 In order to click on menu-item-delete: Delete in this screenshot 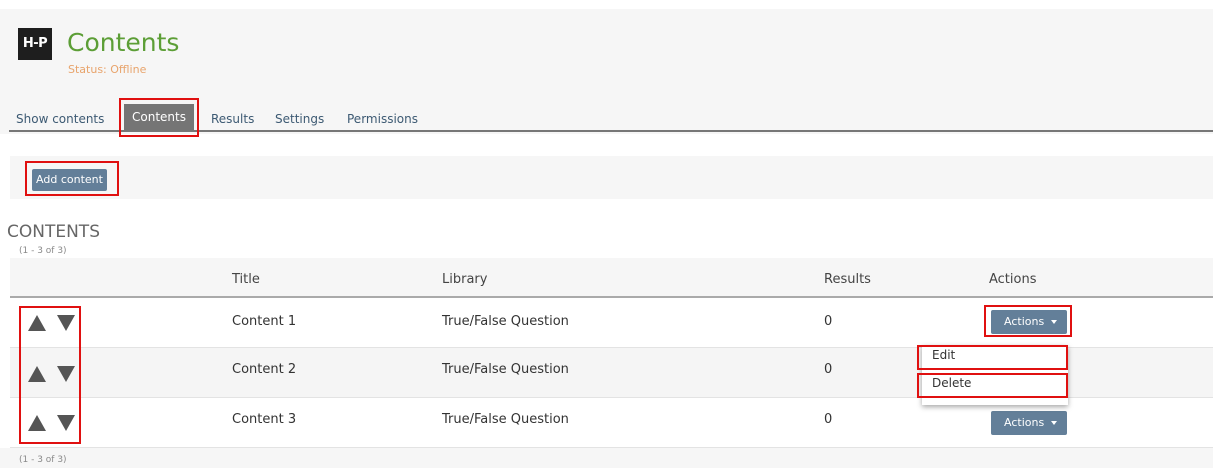, I will do `click(951, 383)`.